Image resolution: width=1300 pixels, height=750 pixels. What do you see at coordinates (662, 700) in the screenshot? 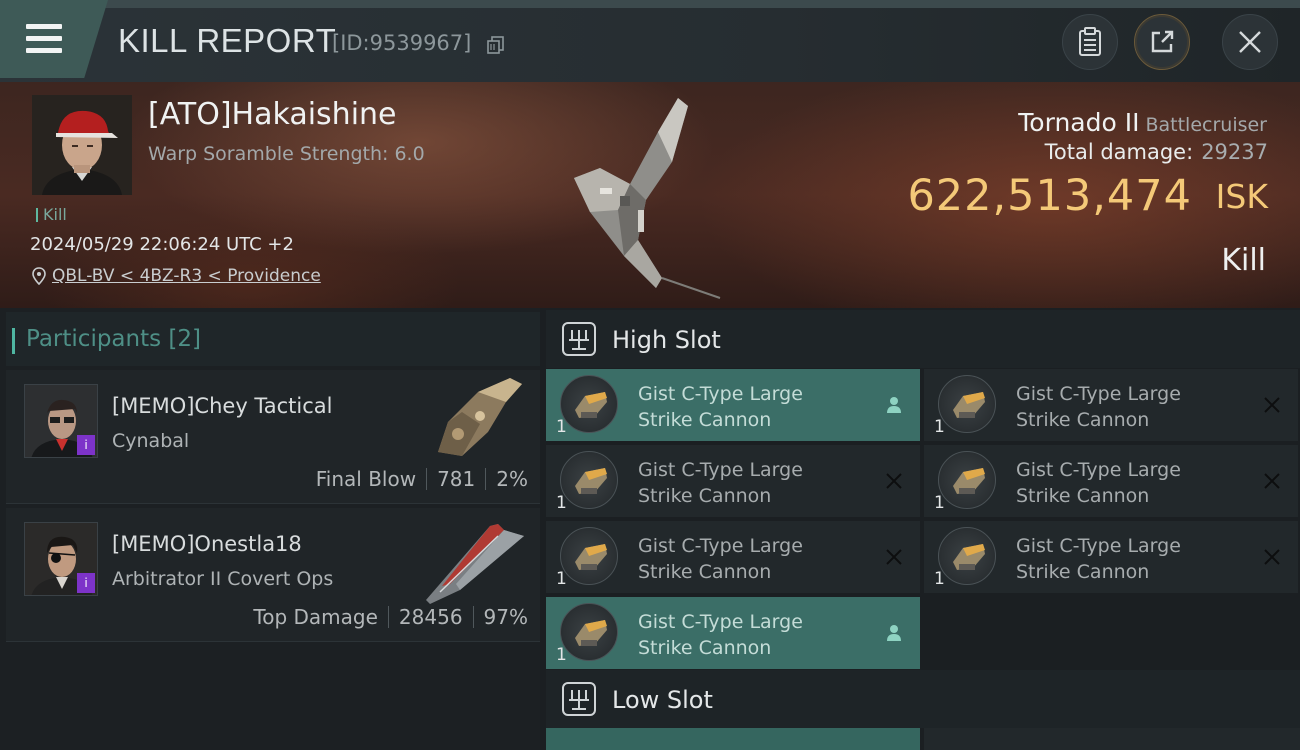
I see `low-slot-title: Low Slot` at bounding box center [662, 700].